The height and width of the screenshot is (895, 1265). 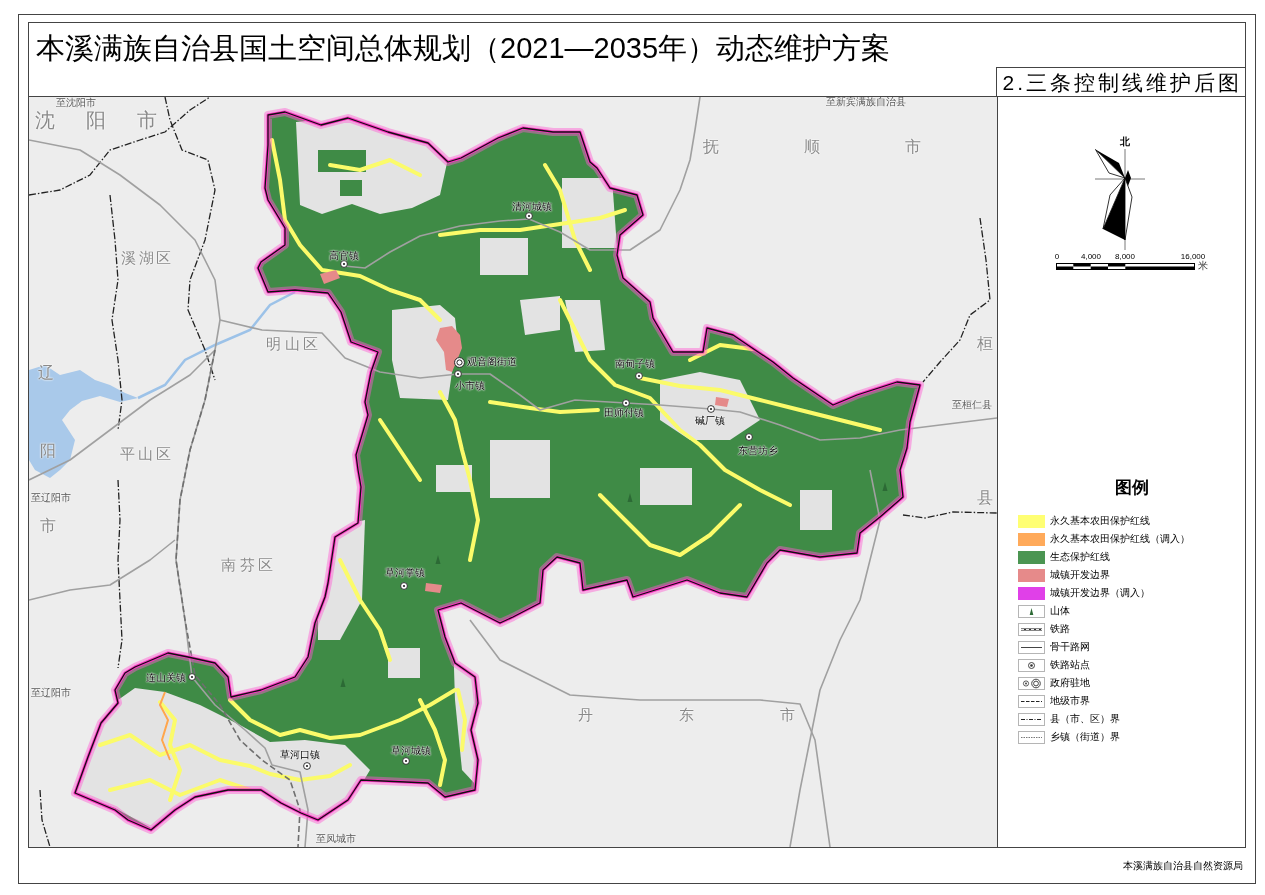 What do you see at coordinates (710, 421) in the screenshot?
I see `town-label: 碱厂镇` at bounding box center [710, 421].